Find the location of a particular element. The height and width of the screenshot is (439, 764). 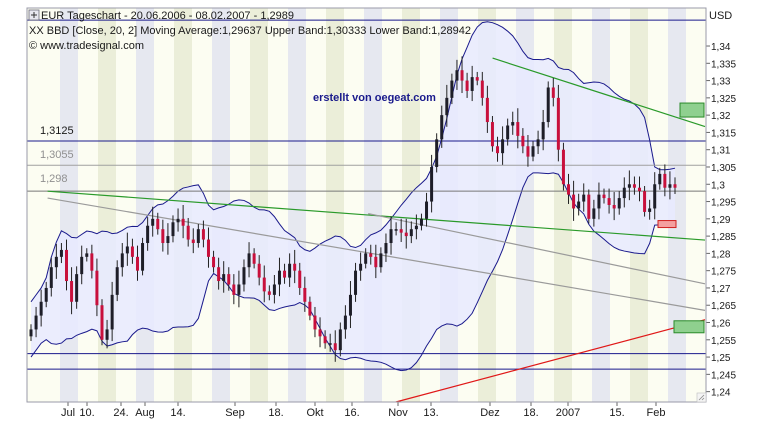

y-tick-label: 1,275 is located at coordinates (723, 272).